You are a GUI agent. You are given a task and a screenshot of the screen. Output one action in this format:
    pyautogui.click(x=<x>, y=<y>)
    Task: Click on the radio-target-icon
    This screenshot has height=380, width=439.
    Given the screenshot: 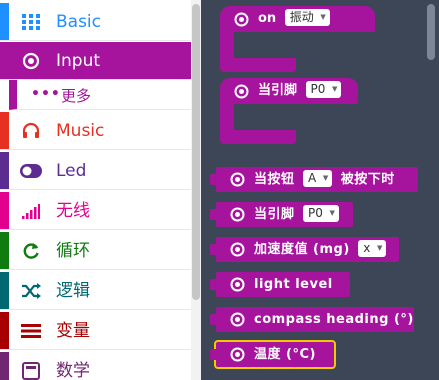 What is the action you would take?
    pyautogui.click(x=31, y=61)
    